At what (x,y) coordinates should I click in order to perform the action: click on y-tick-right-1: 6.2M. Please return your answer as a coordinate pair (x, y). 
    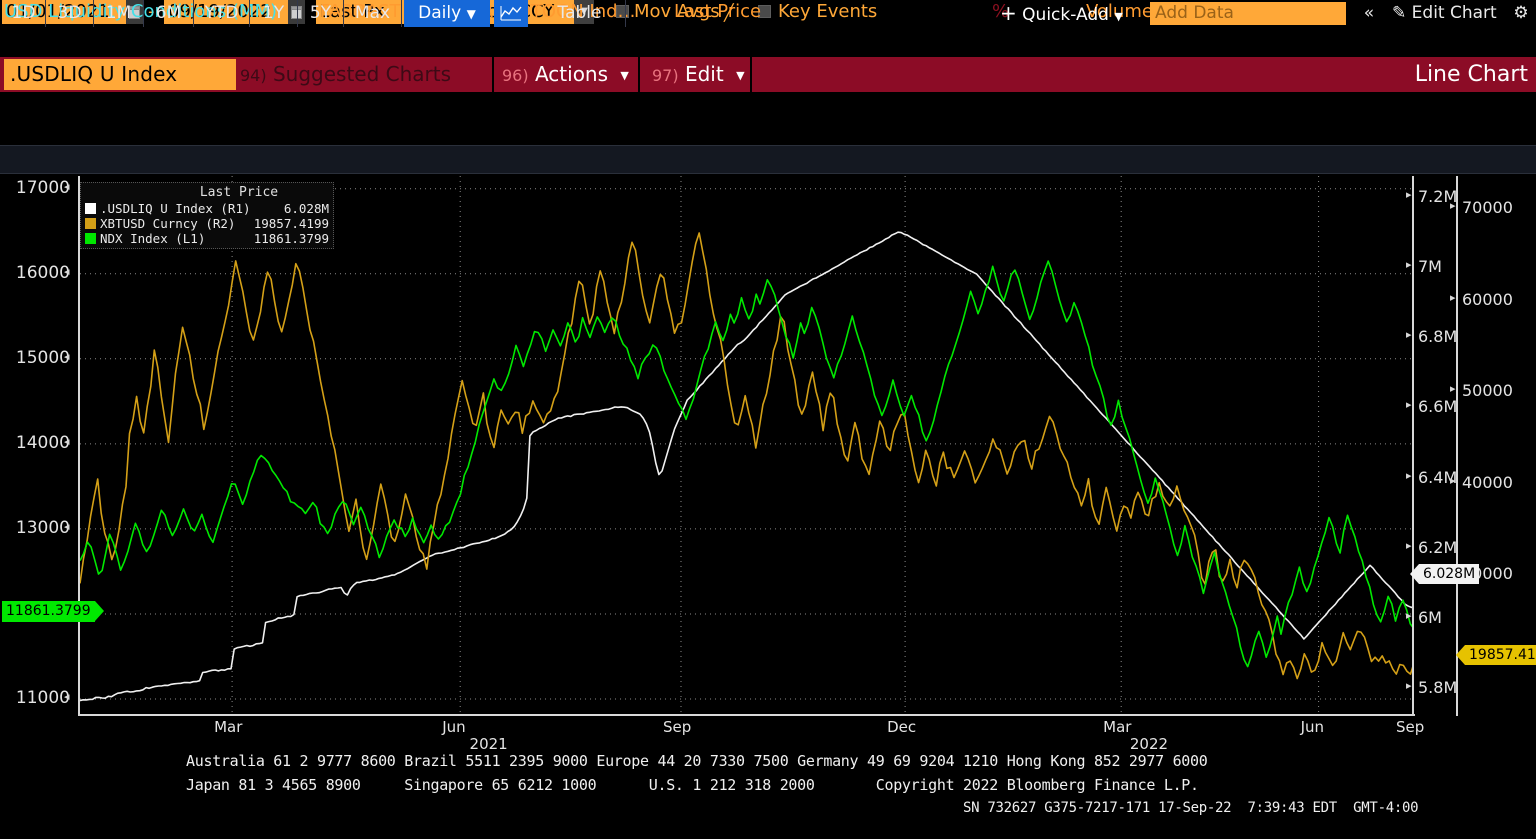
    Looking at the image, I should click on (1438, 547).